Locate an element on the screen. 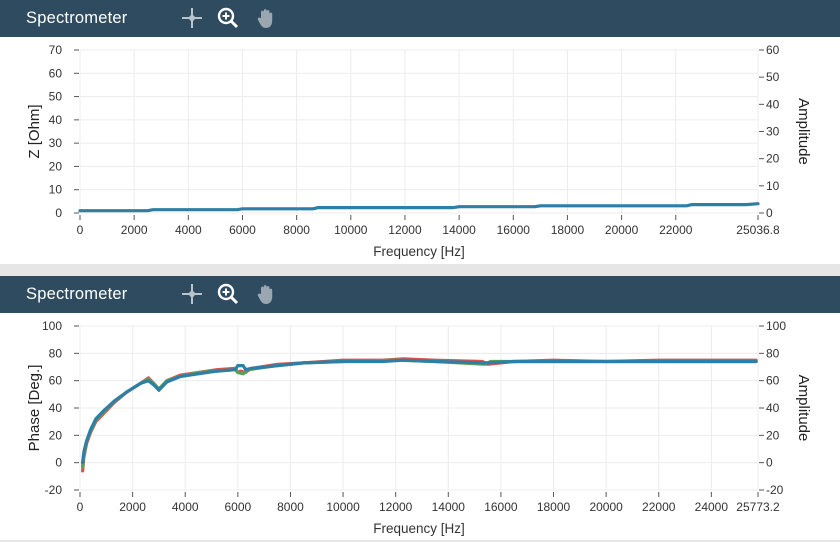 The height and width of the screenshot is (542, 840). y2-tick-label: 30 is located at coordinates (773, 132).